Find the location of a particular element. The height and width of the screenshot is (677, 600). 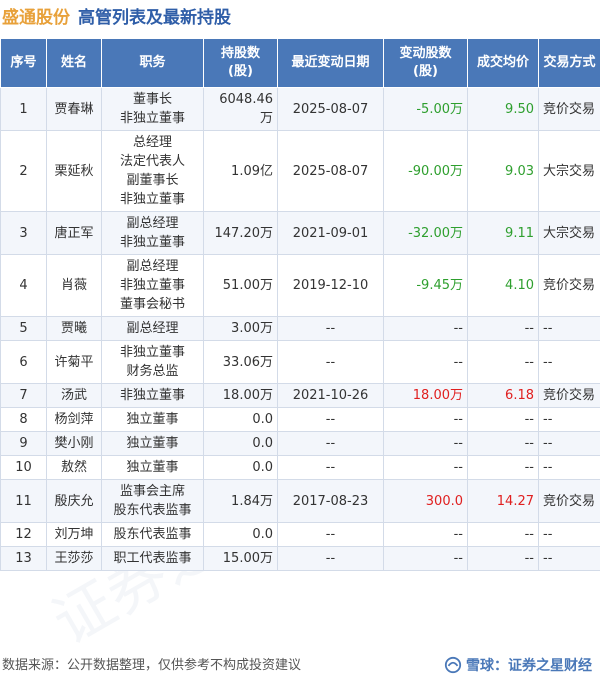

column-header: 职务 is located at coordinates (152, 63).